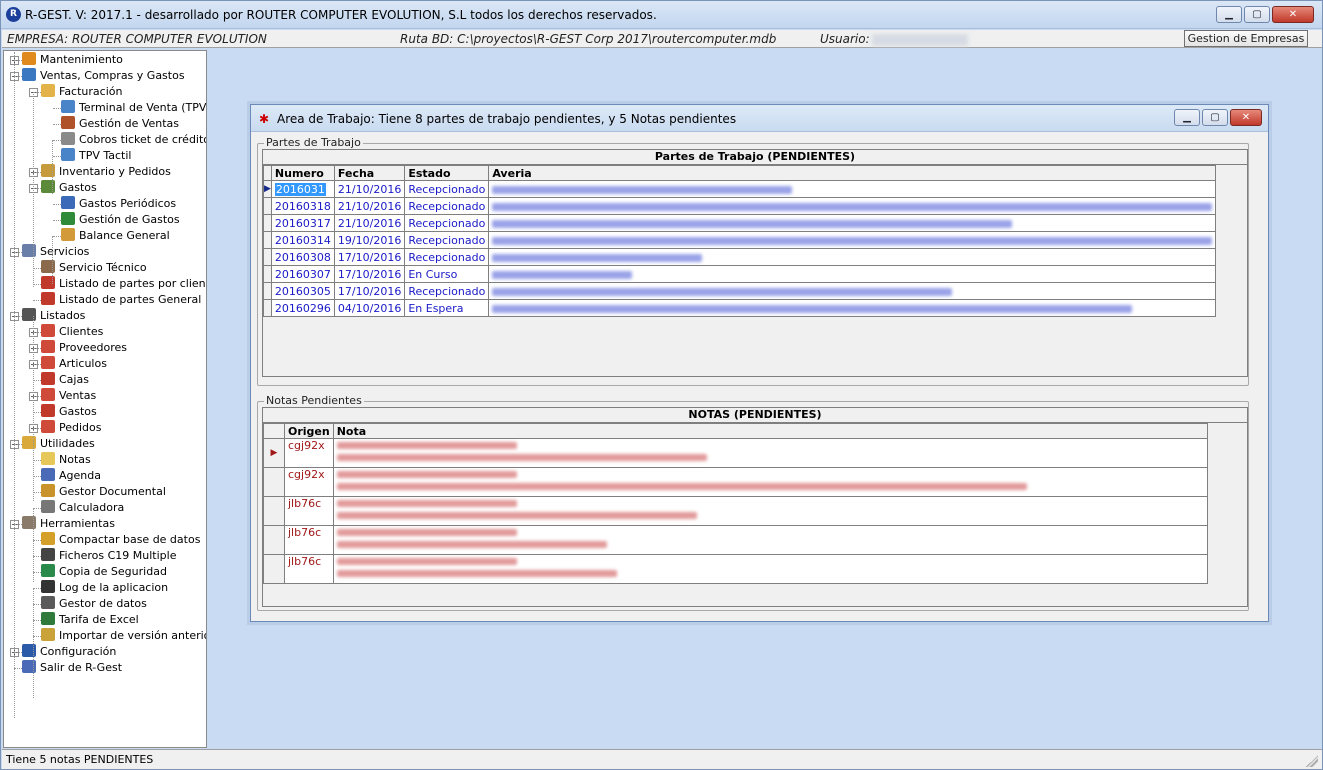 This screenshot has width=1323, height=770. What do you see at coordinates (96, 156) in the screenshot?
I see `tree-item-tpv-tactil: TPV Tactil` at bounding box center [96, 156].